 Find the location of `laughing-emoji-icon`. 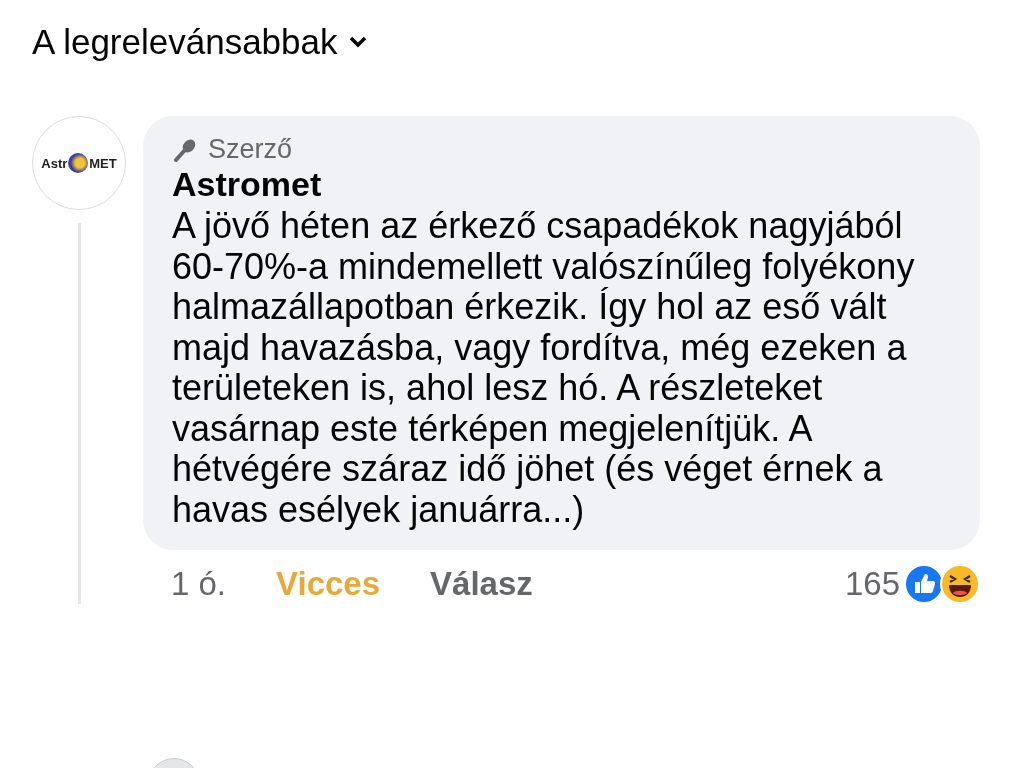

laughing-emoji-icon is located at coordinates (960, 584).